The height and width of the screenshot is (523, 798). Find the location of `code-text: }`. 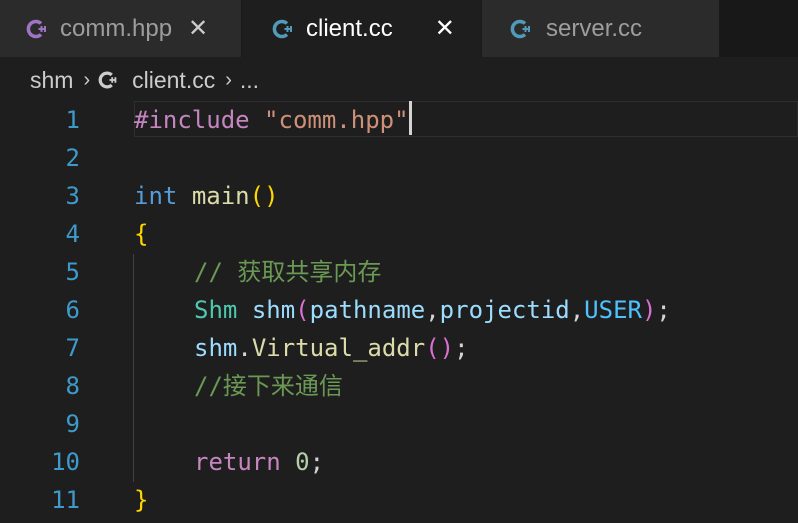

code-text: } is located at coordinates (141, 500).